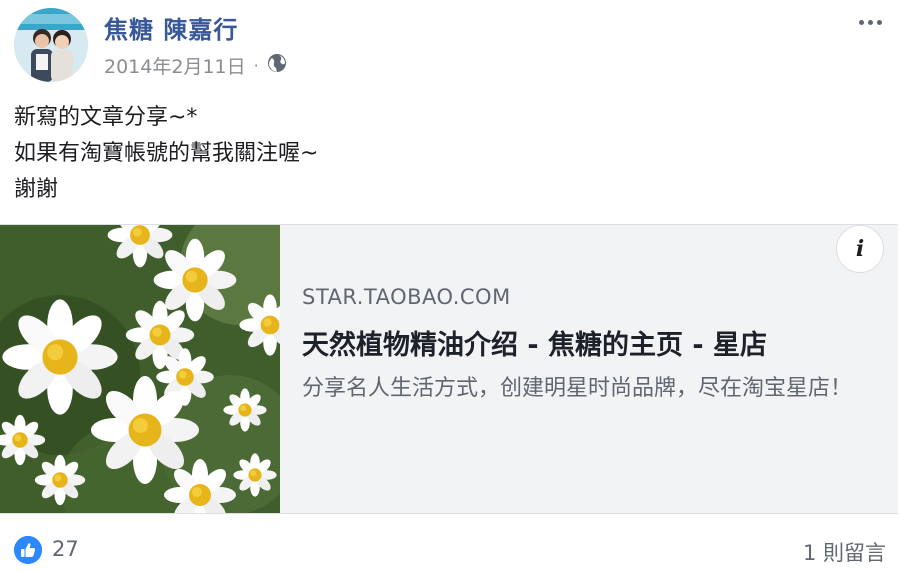 Image resolution: width=900 pixels, height=571 pixels. I want to click on more-dots-icon, so click(870, 22).